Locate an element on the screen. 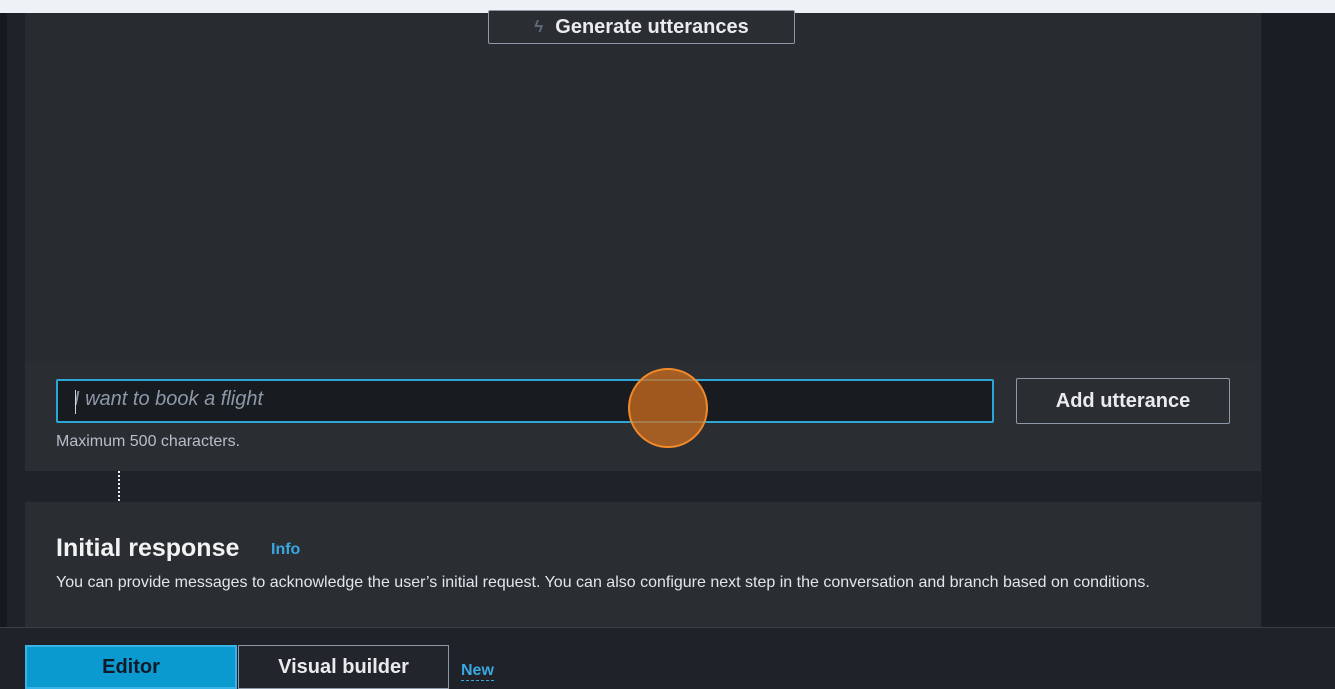 The image size is (1335, 689). info-link: Info is located at coordinates (285, 550).